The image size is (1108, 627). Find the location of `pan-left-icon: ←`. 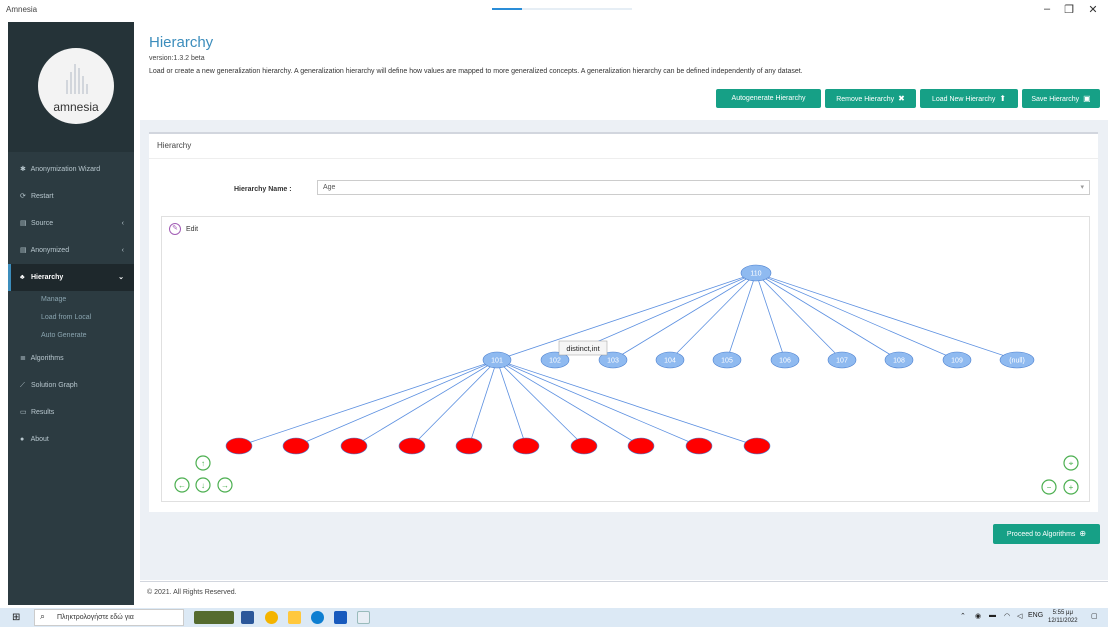

pan-left-icon: ← is located at coordinates (182, 485).